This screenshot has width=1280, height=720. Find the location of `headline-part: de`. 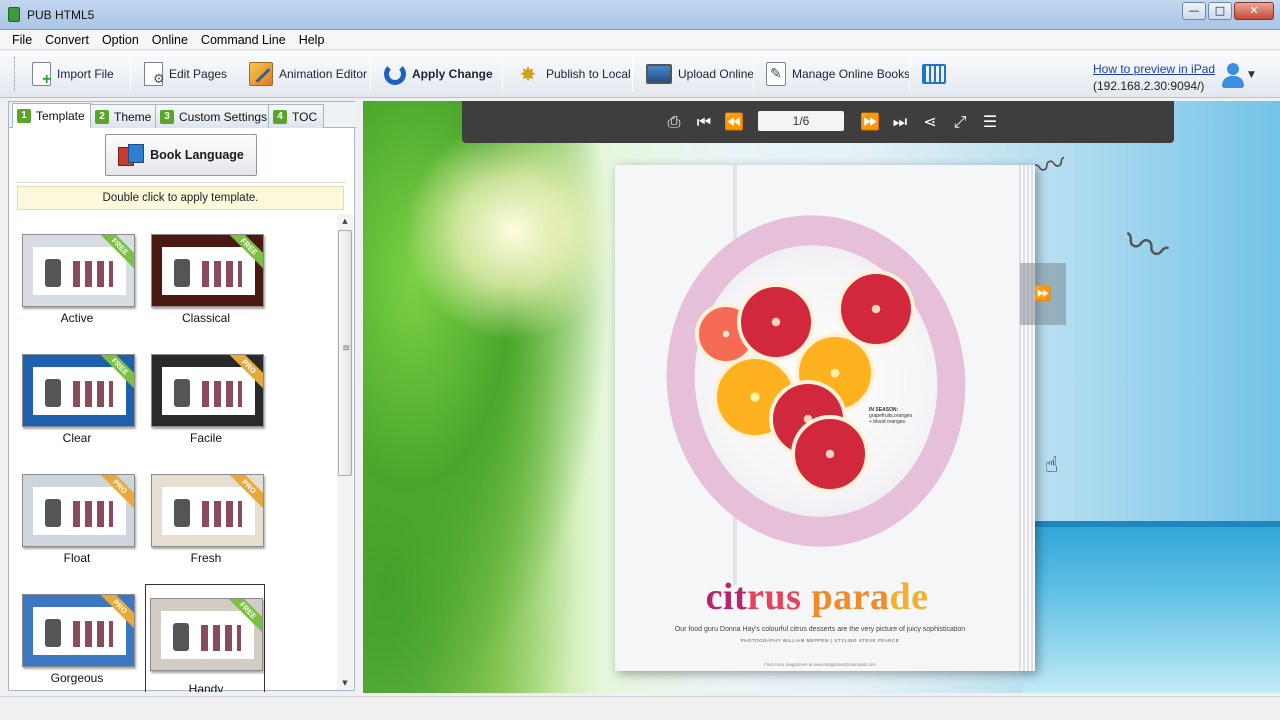

headline-part: de is located at coordinates (909, 597).